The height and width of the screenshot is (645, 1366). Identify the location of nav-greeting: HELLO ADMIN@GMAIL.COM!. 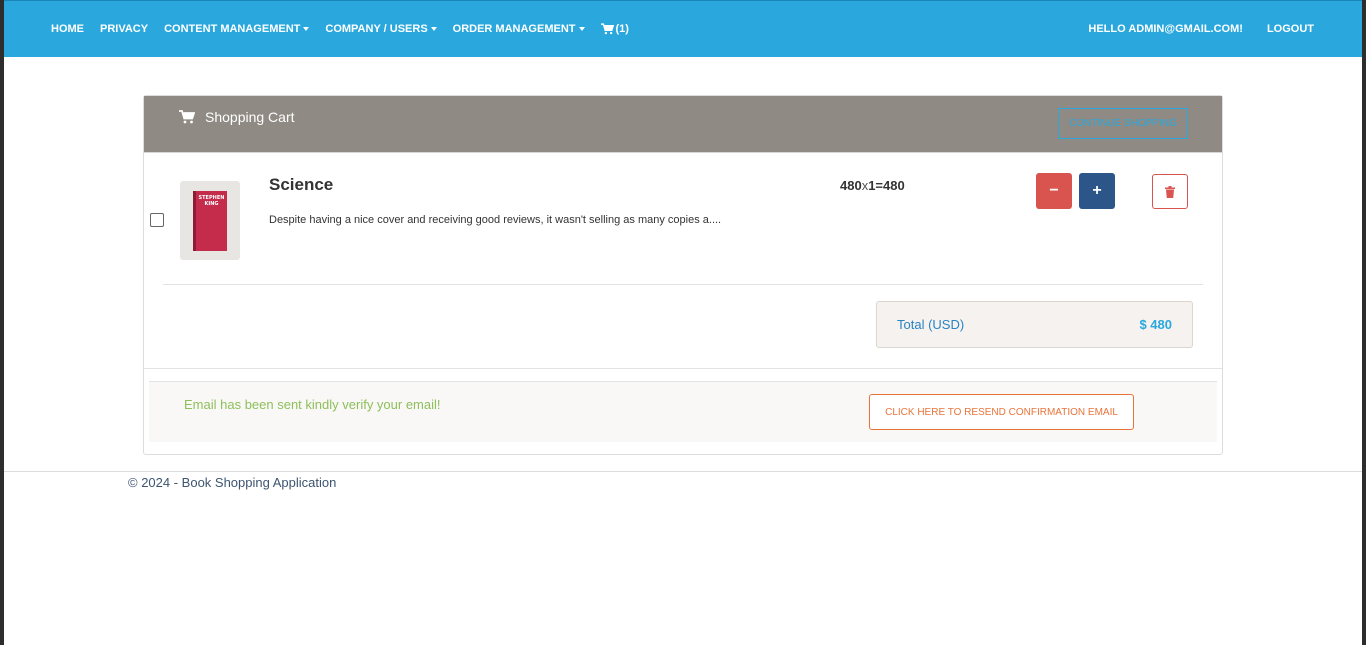
(1165, 29).